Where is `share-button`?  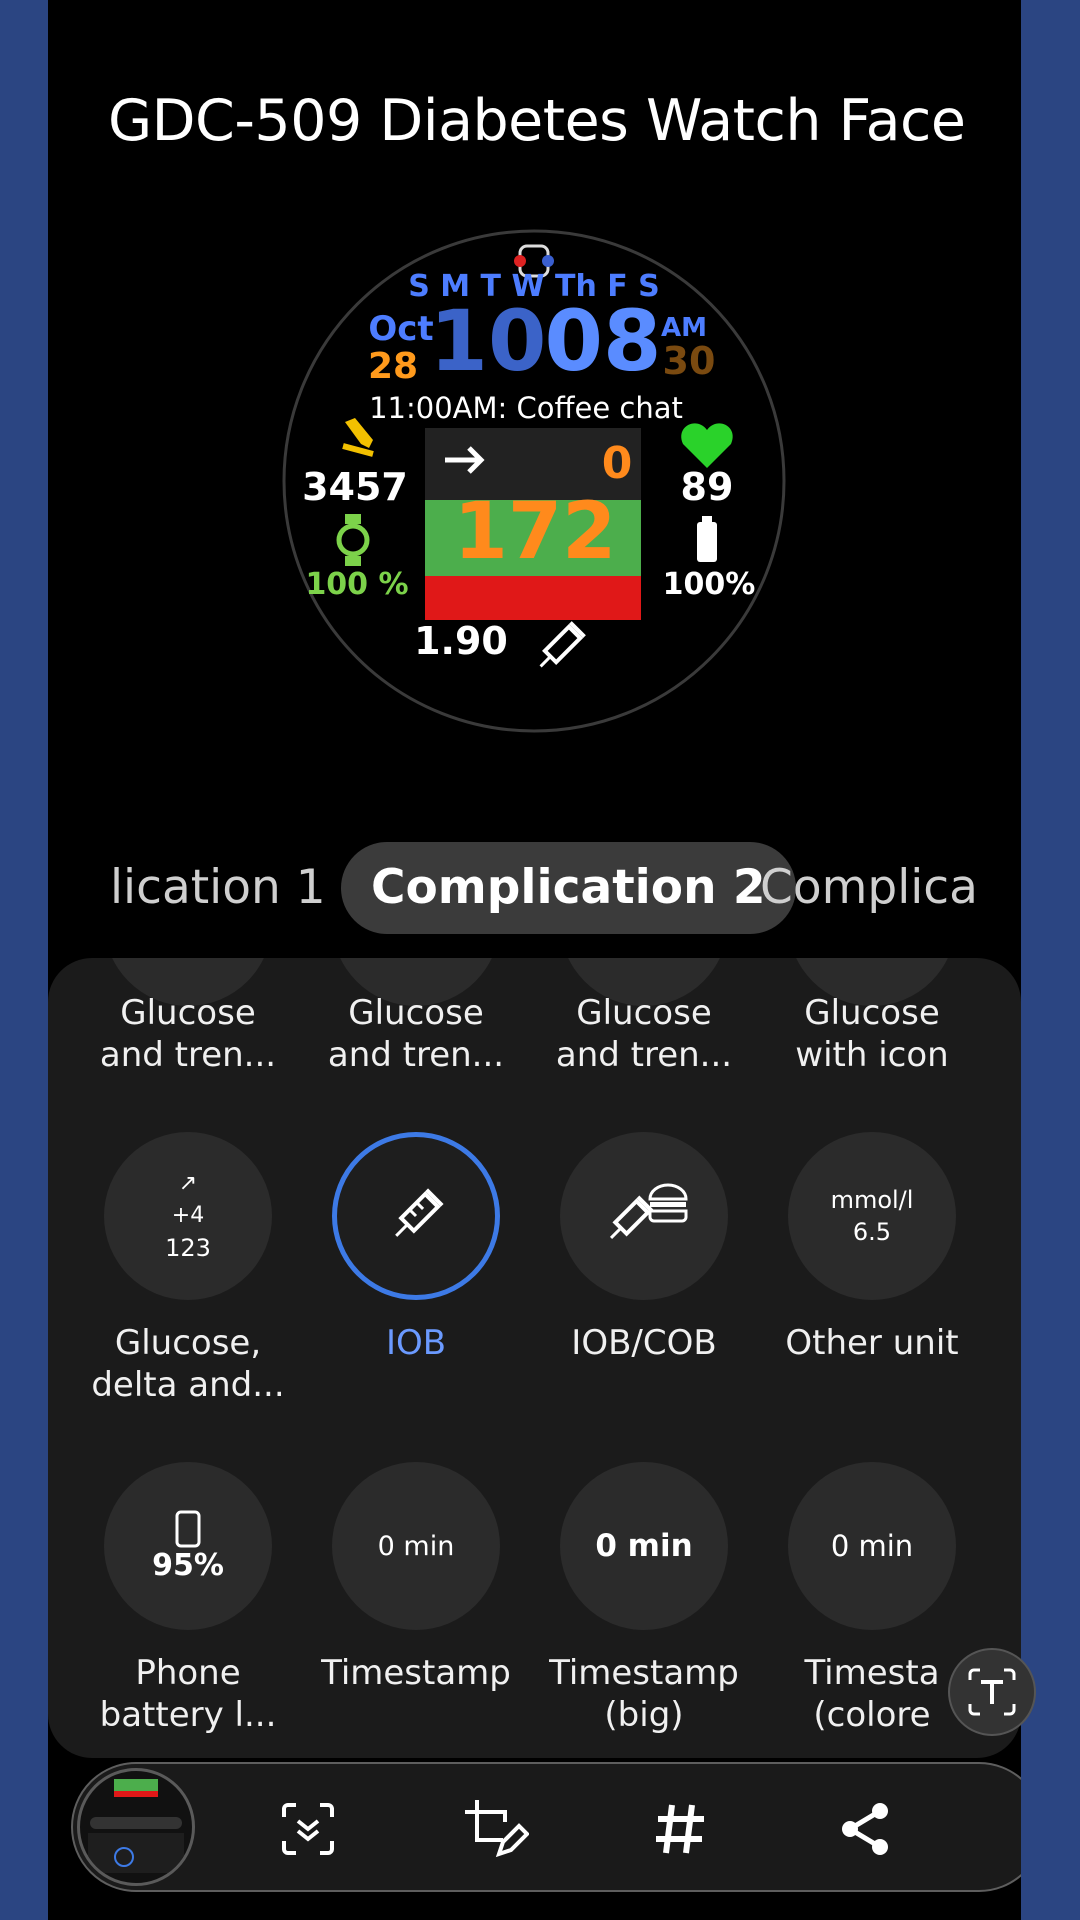 share-button is located at coordinates (866, 1829).